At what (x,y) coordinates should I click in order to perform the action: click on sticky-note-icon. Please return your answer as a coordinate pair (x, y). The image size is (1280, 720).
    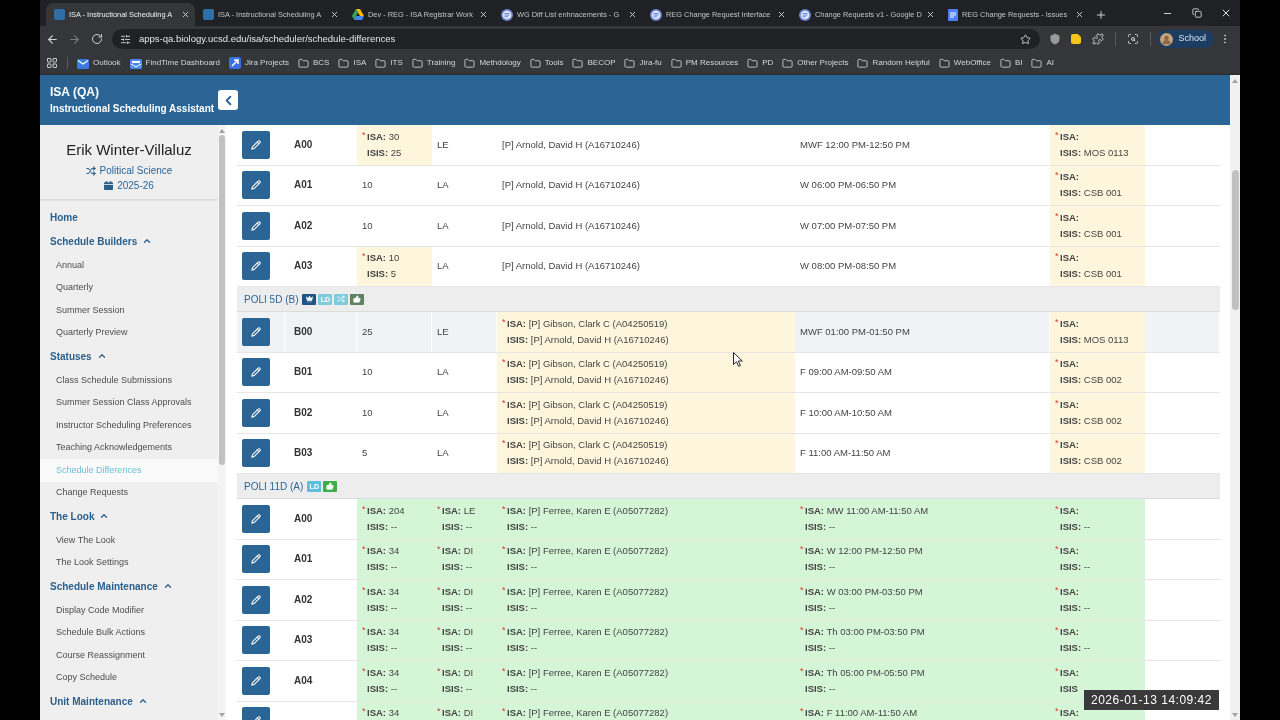
    Looking at the image, I should click on (1076, 39).